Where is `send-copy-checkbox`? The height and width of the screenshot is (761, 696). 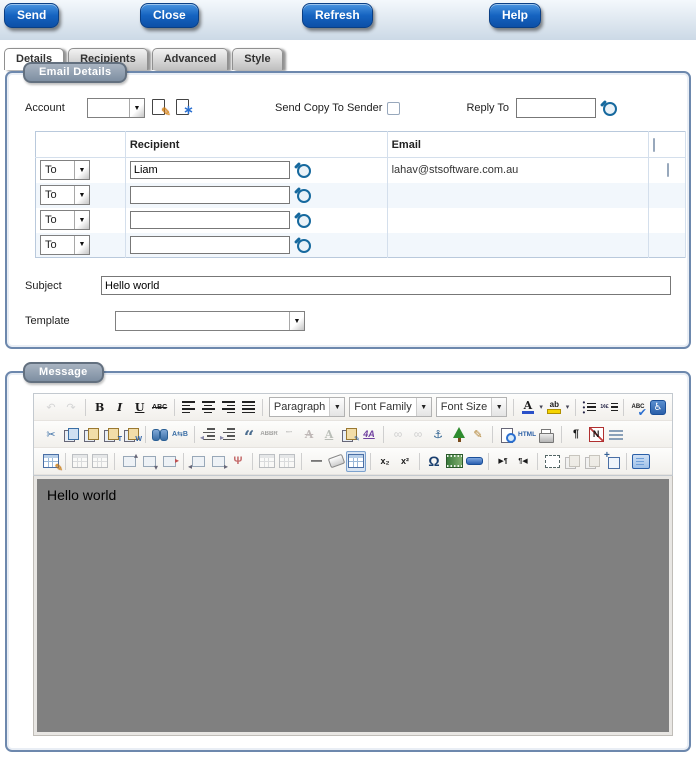
send-copy-checkbox is located at coordinates (394, 108).